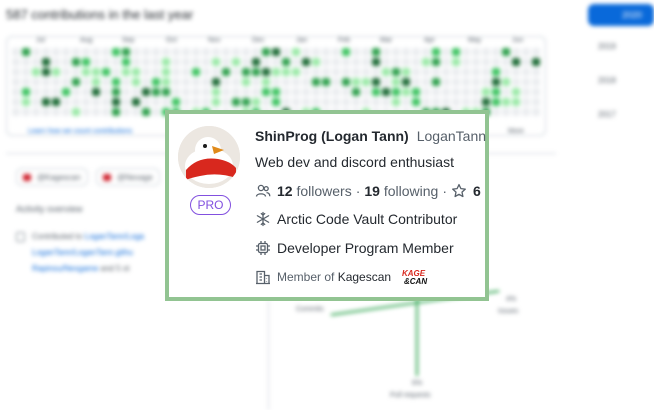  What do you see at coordinates (115, 236) in the screenshot?
I see `repo-link: LoganTann/Loga` at bounding box center [115, 236].